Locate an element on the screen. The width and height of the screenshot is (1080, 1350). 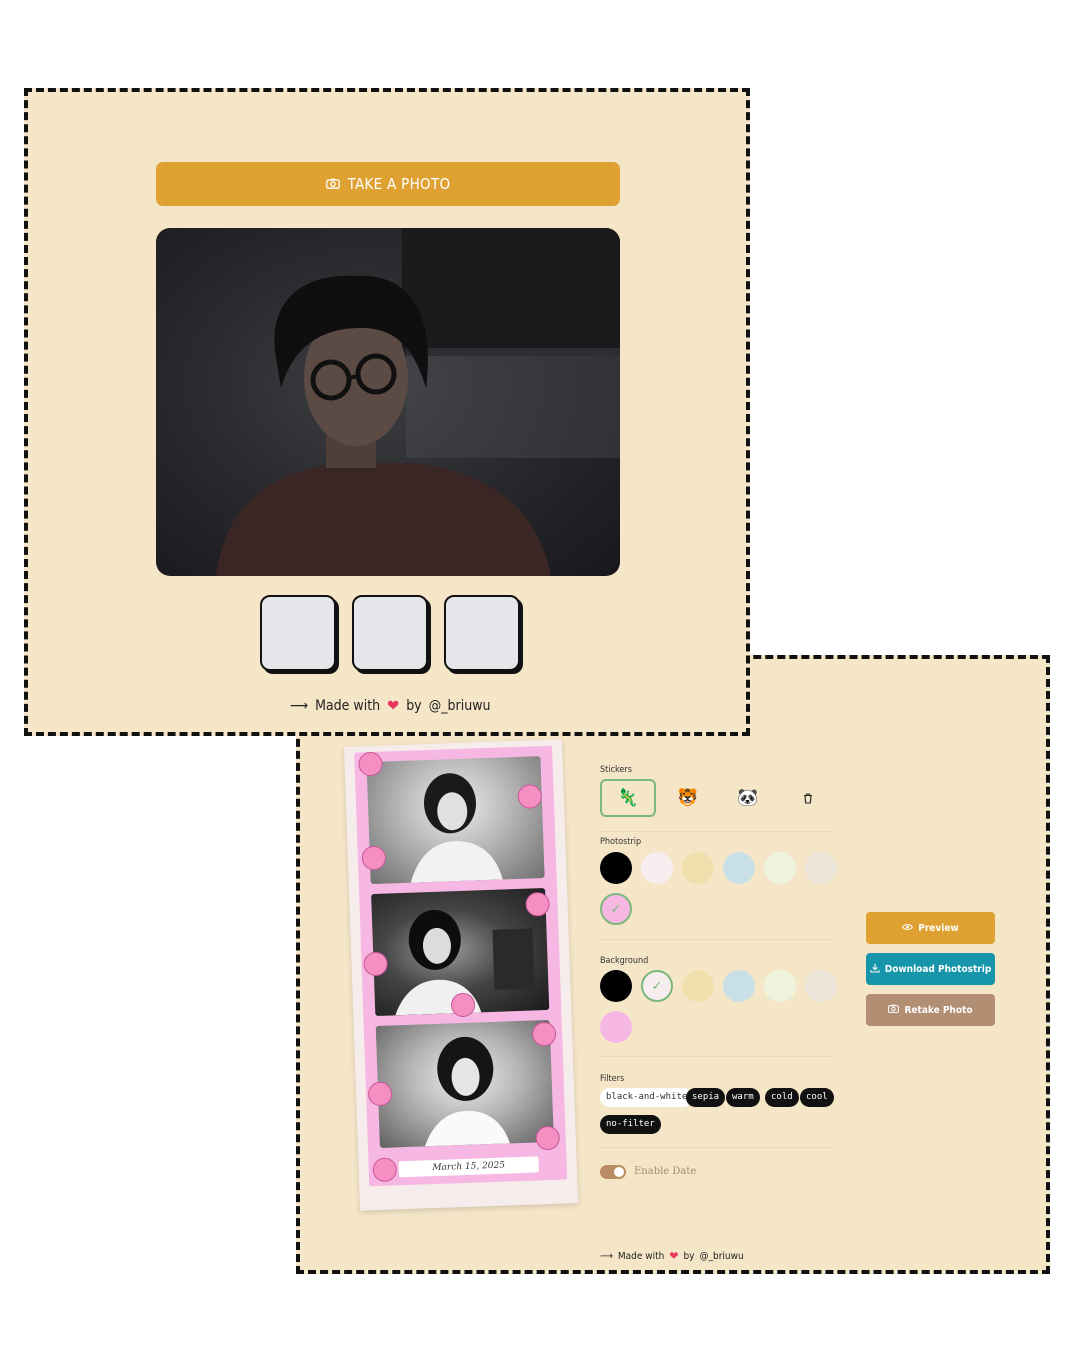
retake-label: Retake Photo is located at coordinates (938, 1010).